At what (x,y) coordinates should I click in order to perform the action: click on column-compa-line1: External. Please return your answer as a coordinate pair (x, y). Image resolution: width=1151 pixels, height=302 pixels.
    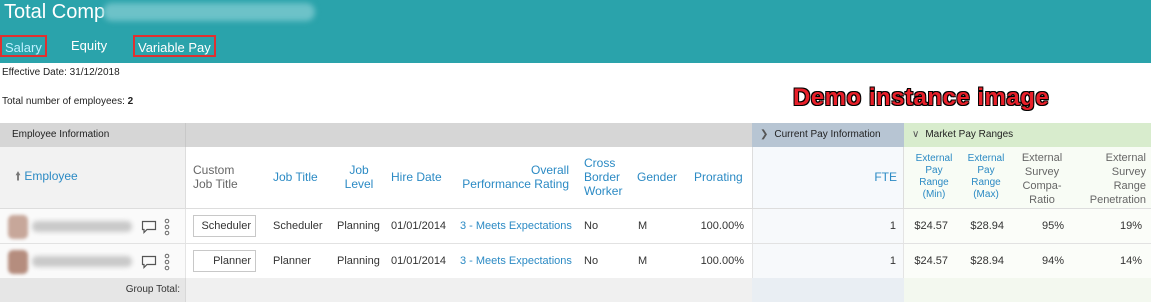
    Looking at the image, I should click on (1042, 158).